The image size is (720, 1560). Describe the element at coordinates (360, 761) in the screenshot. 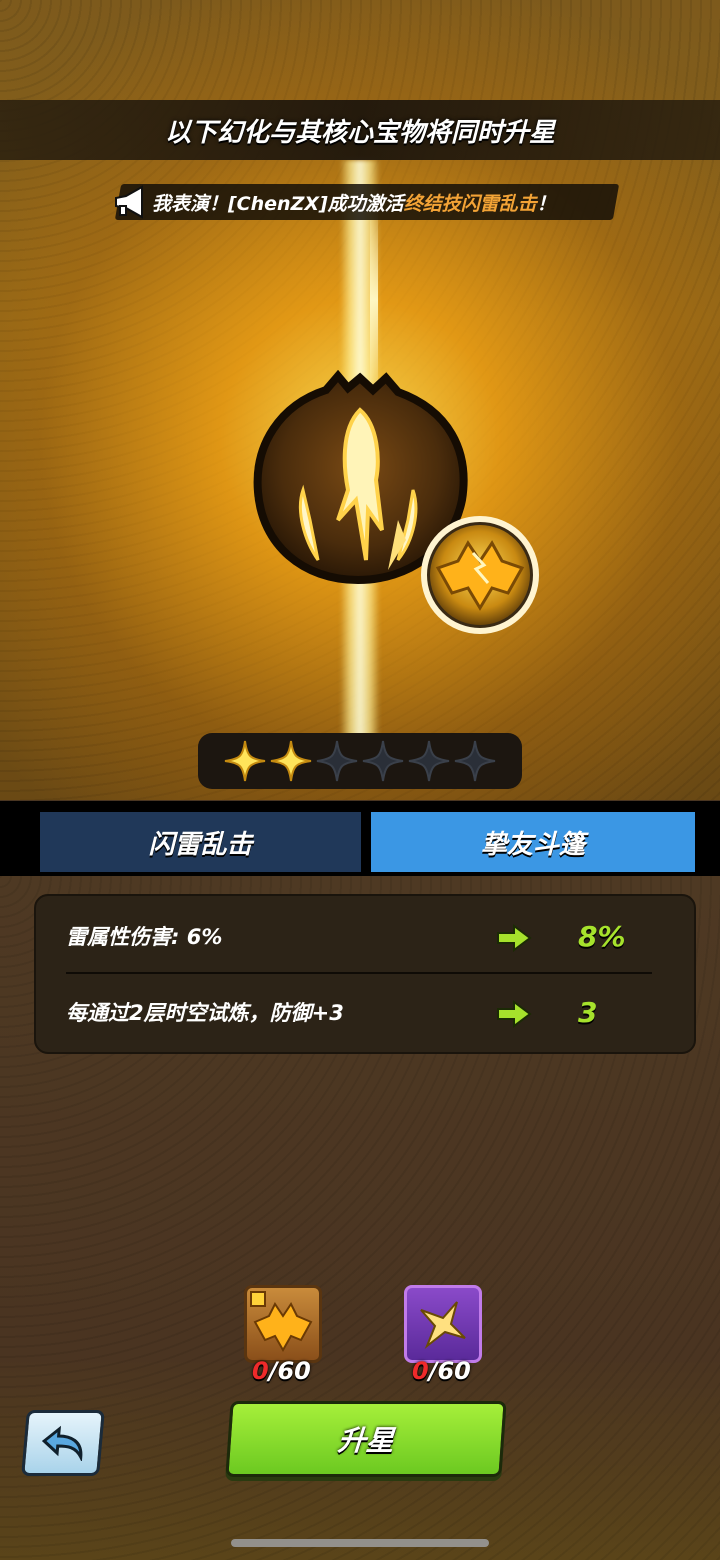

I see `star-rating` at that location.